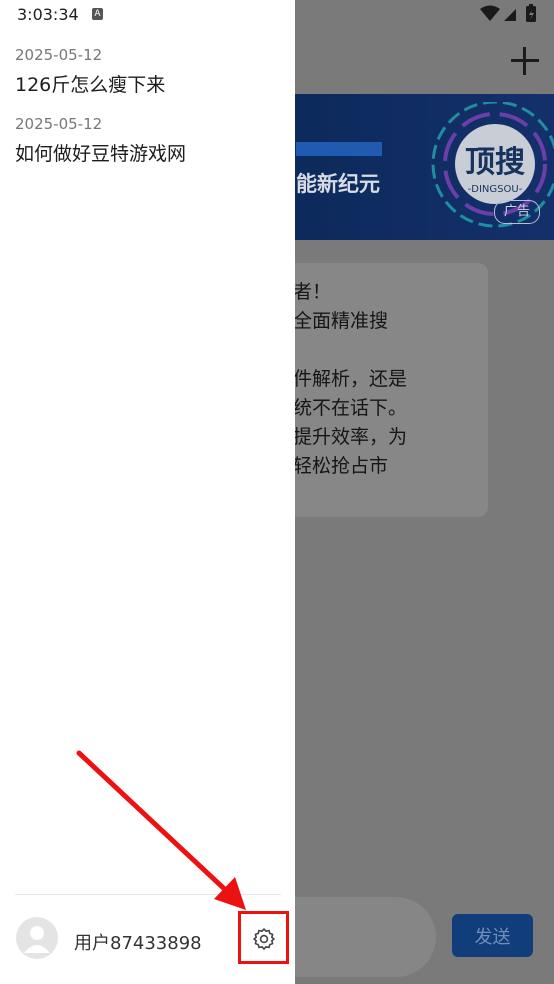  What do you see at coordinates (338, 184) in the screenshot?
I see `banner-text: 能新纪元` at bounding box center [338, 184].